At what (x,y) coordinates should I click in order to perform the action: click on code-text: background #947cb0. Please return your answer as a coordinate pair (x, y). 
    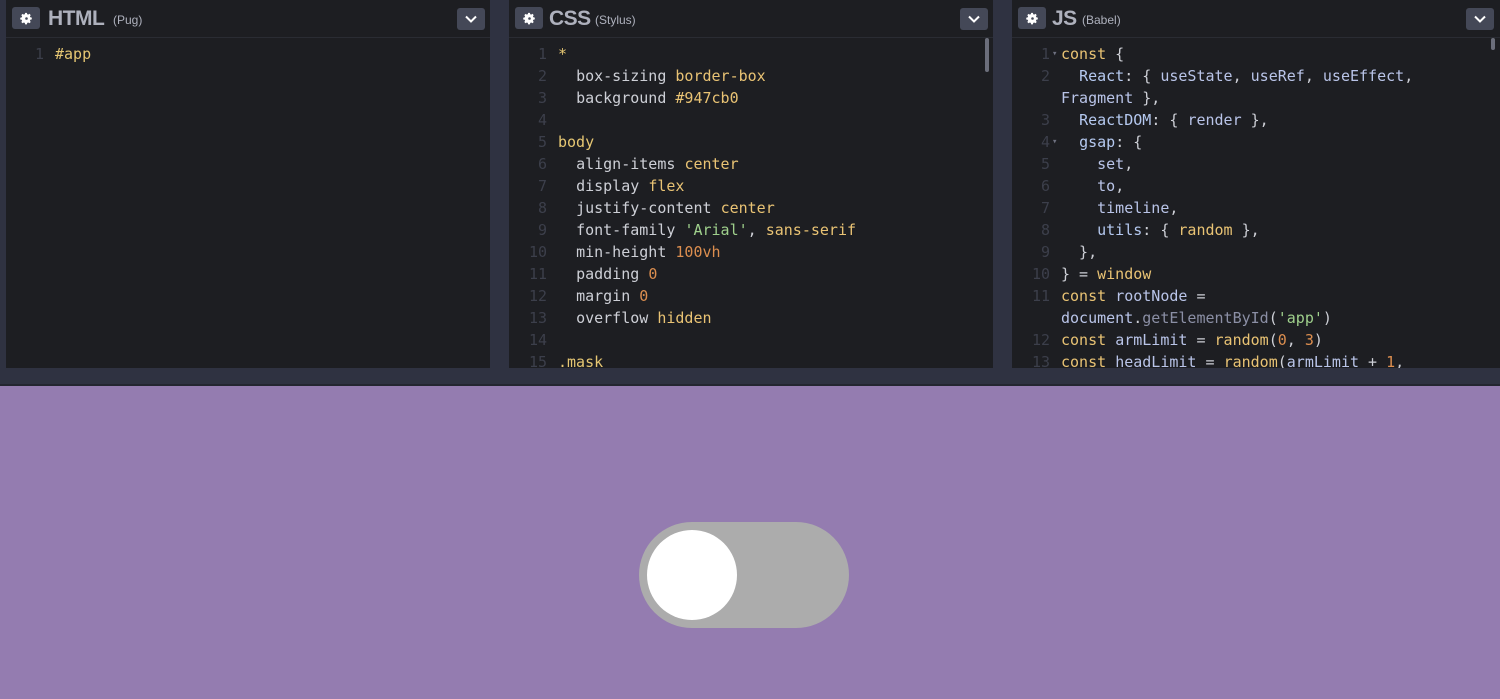
    Looking at the image, I should click on (657, 98).